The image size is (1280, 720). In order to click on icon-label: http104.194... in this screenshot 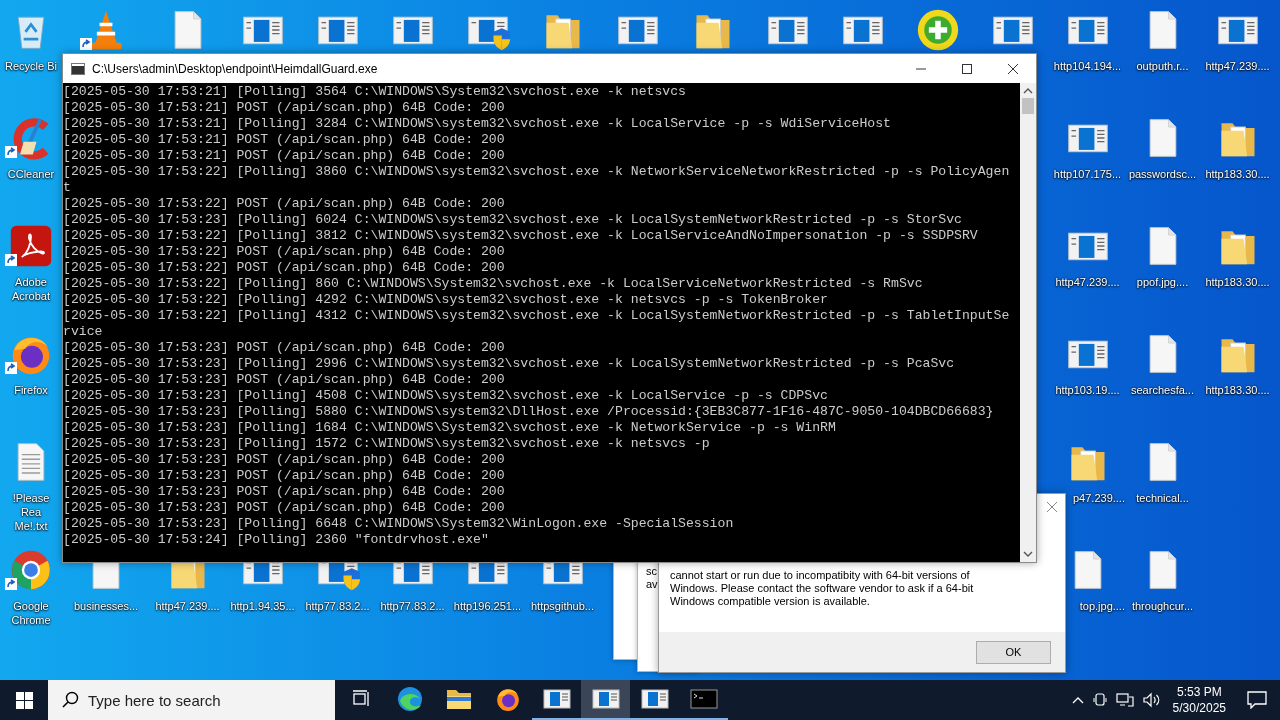, I will do `click(1087, 66)`.